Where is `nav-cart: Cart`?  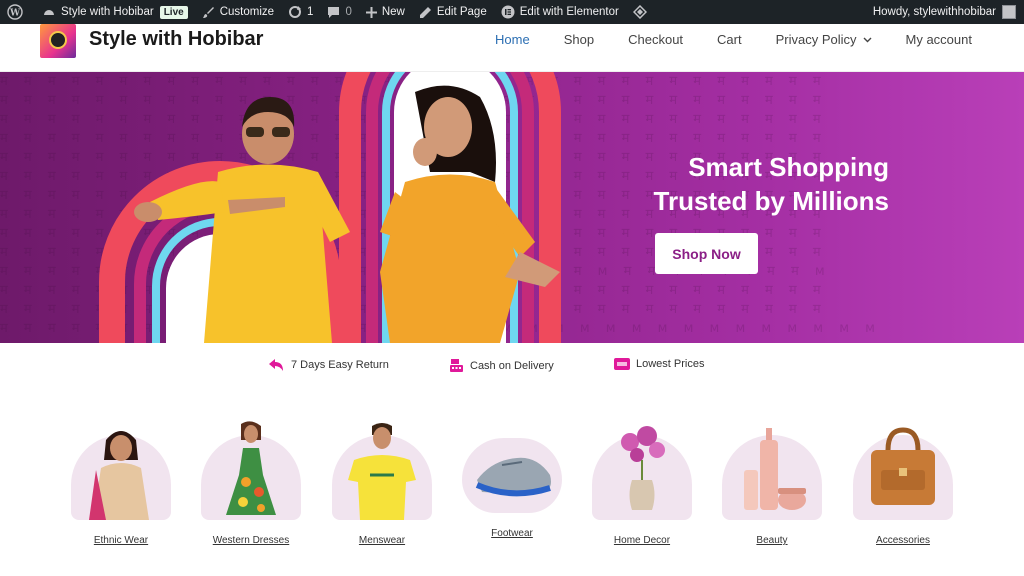 nav-cart: Cart is located at coordinates (729, 39).